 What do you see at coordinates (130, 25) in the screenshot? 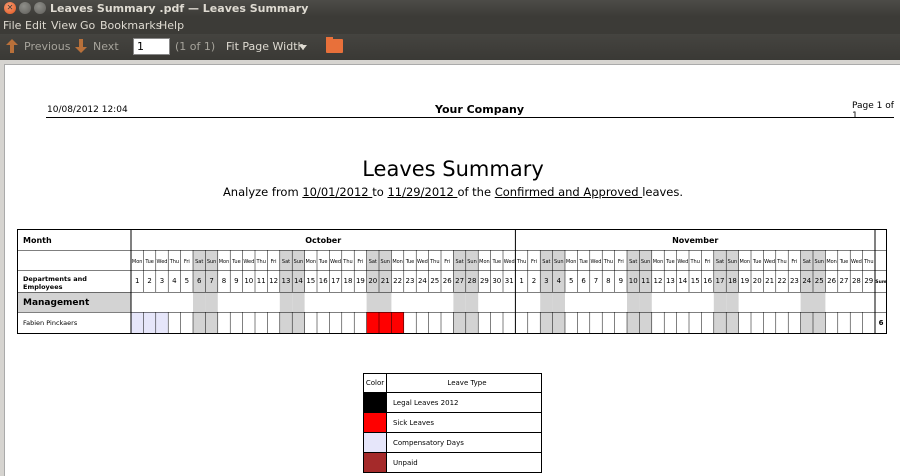
I see `menu-bookmarks: Bookmarks` at bounding box center [130, 25].